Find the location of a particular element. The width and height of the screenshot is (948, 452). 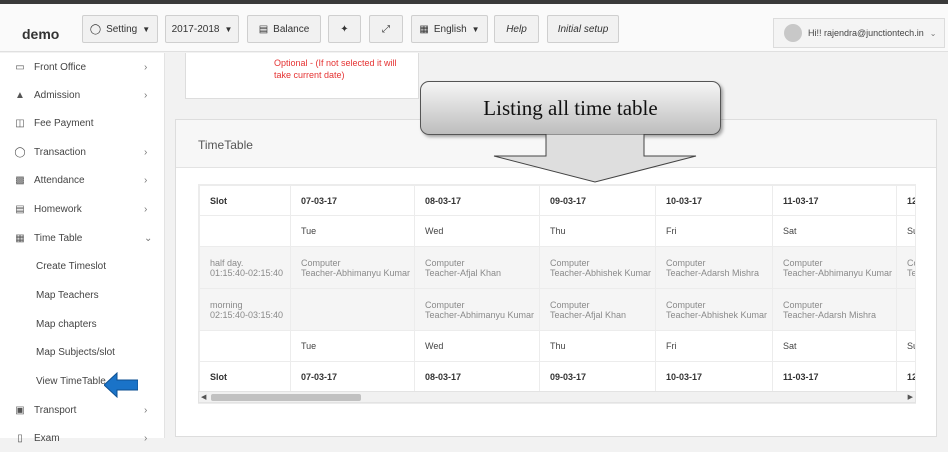

sidebar-item-label: Admission is located at coordinates (57, 95).